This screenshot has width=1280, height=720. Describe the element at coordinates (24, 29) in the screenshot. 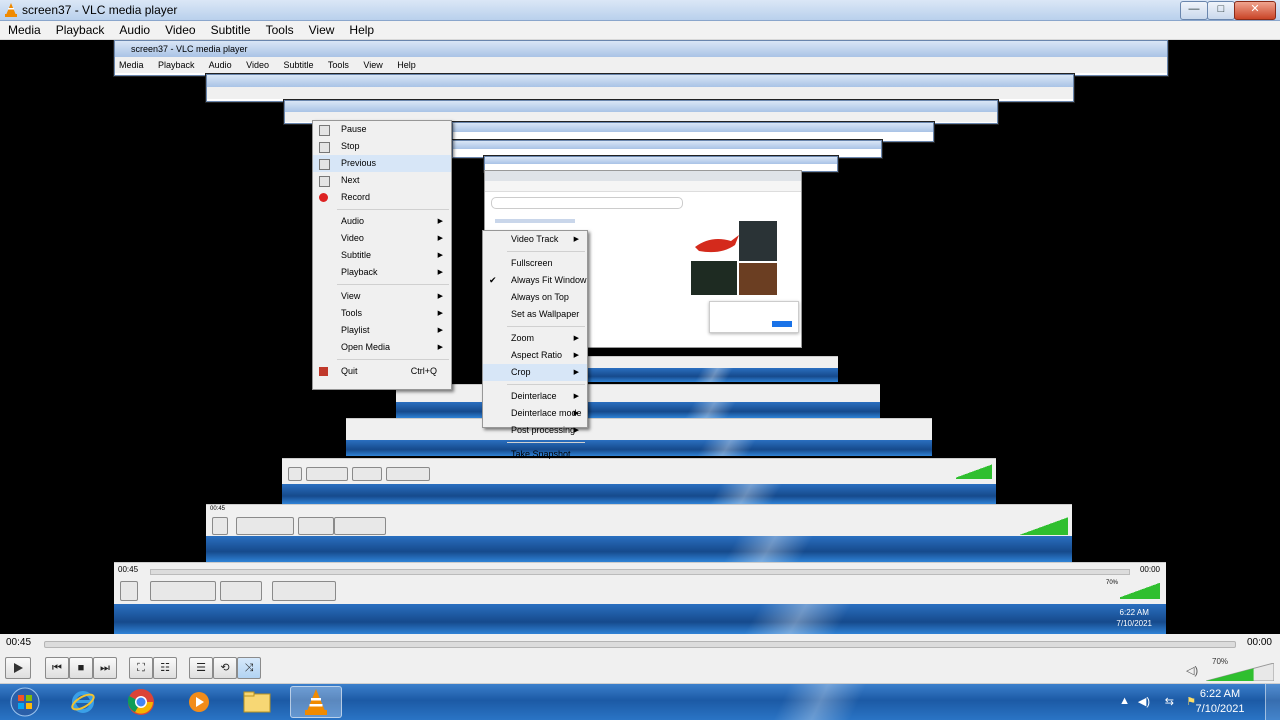

I see `menu-media: Media` at that location.